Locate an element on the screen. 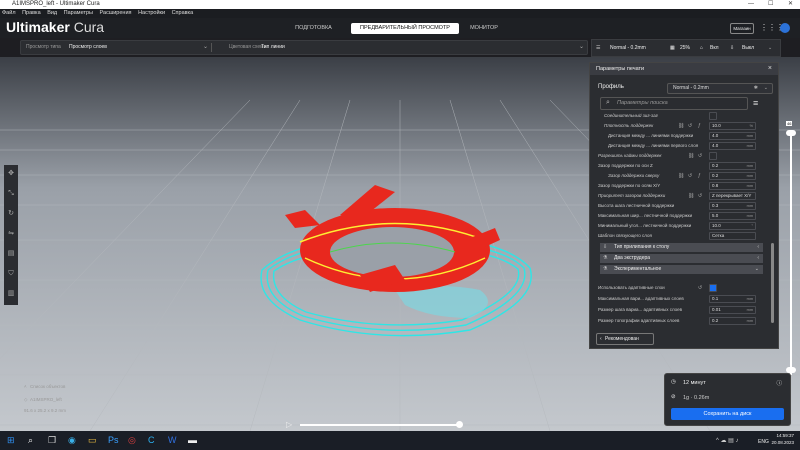  setting-row: Зазор поддержки сверху ⛓ ↺ ƒ 0.2 mm is located at coordinates (678, 176).